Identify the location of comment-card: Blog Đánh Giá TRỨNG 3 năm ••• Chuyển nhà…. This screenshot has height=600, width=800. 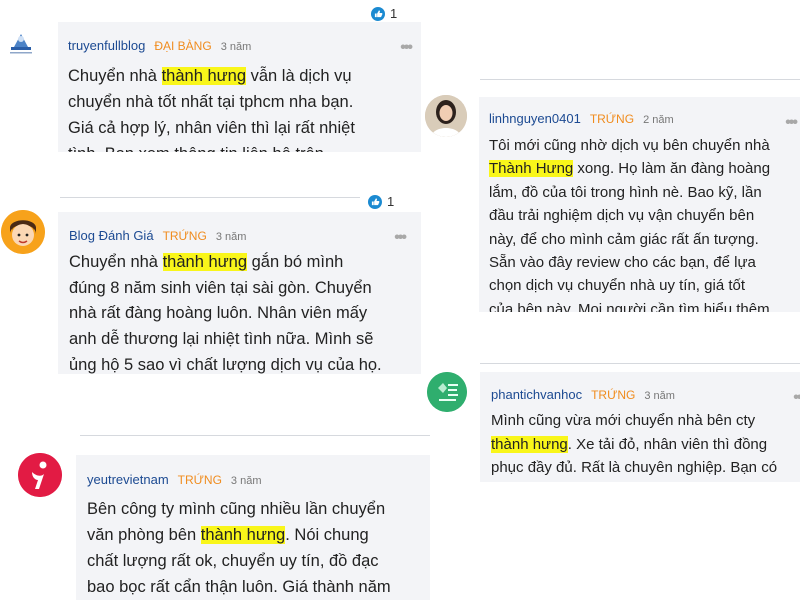
(239, 293).